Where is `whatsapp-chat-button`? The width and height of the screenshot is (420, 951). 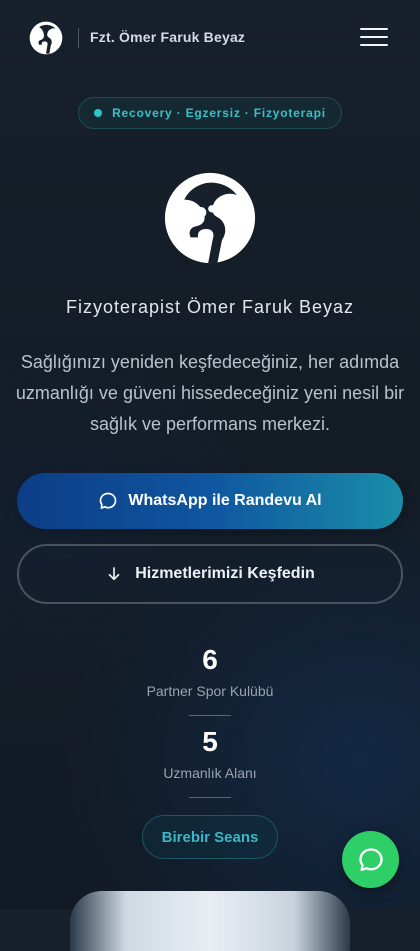 whatsapp-chat-button is located at coordinates (370, 859).